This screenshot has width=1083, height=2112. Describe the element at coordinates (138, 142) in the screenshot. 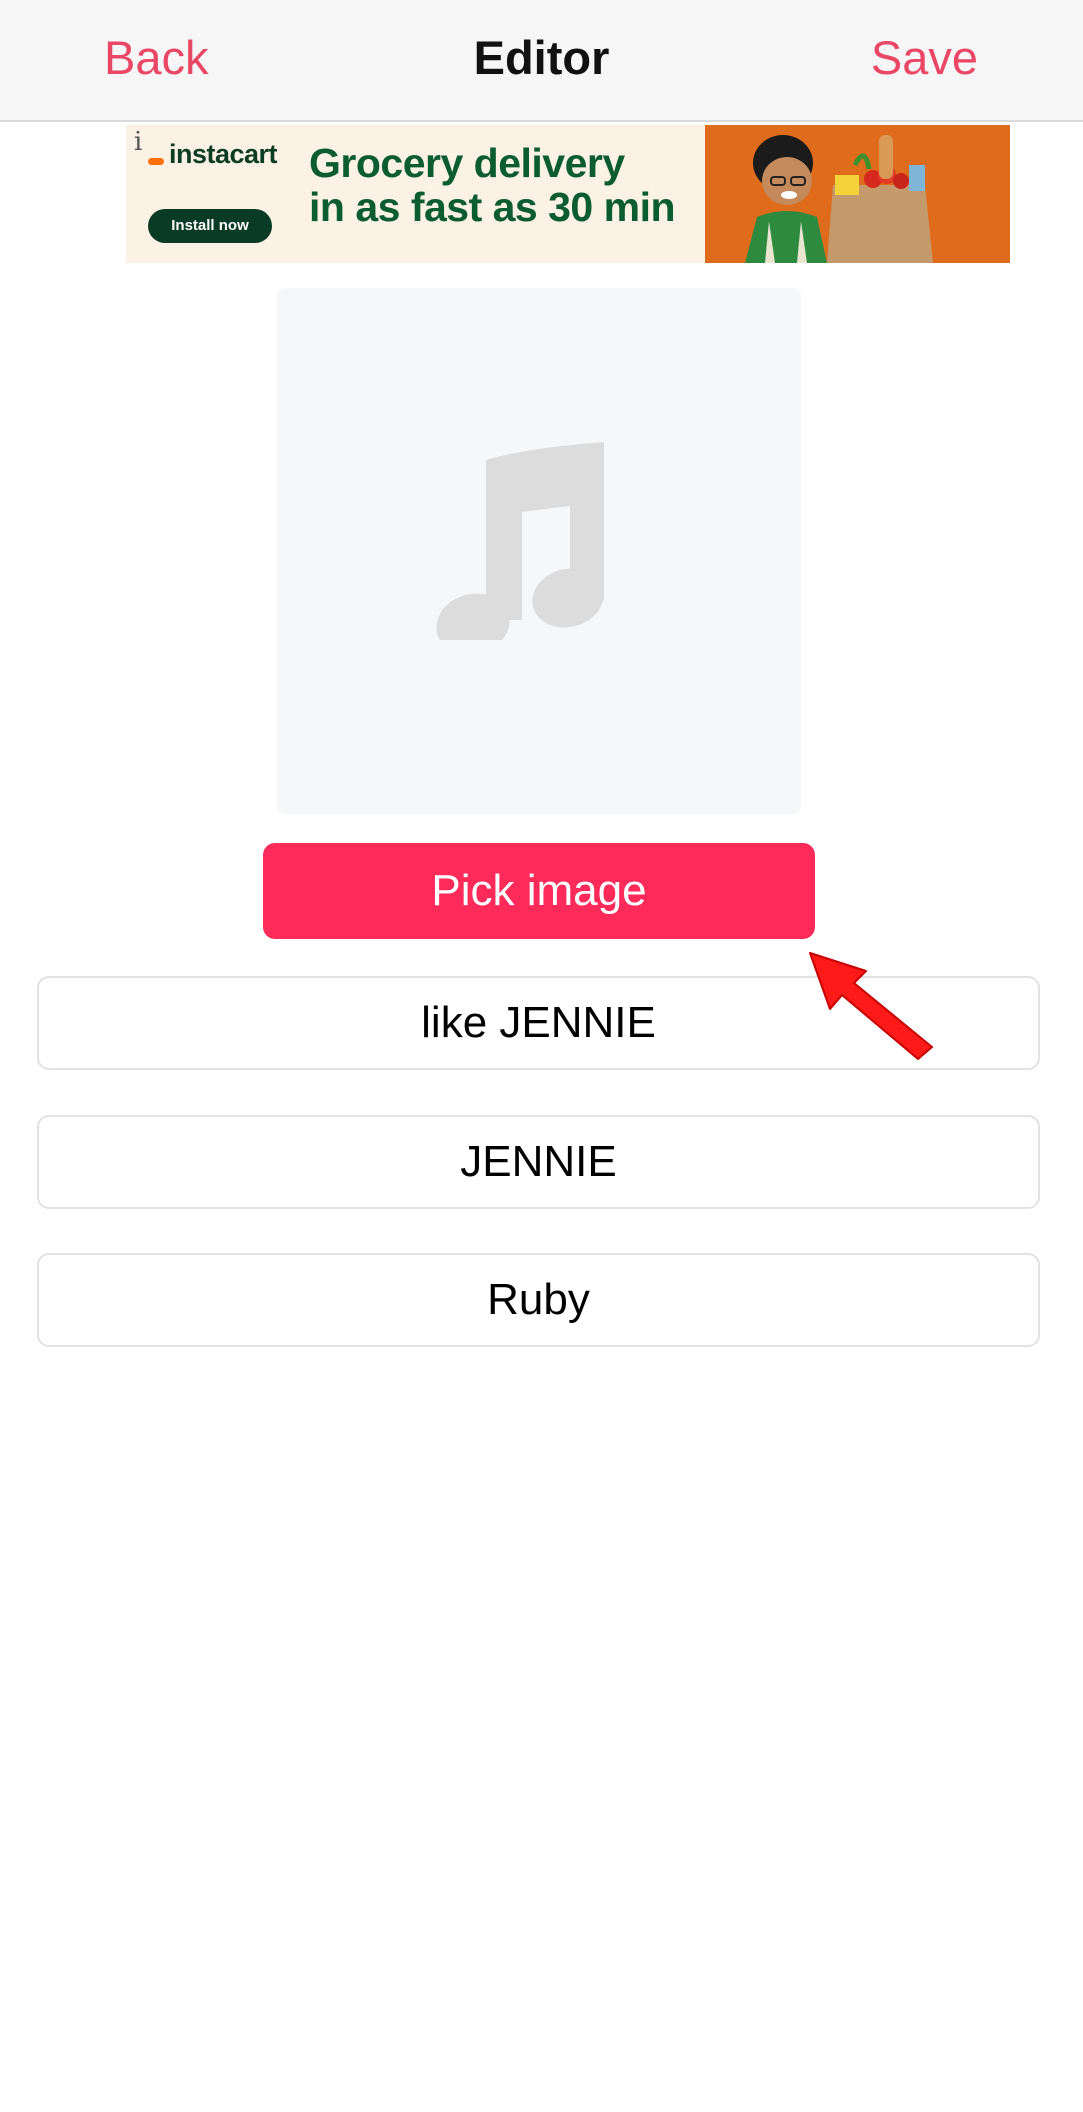

I see `ad-info-icon: i` at that location.